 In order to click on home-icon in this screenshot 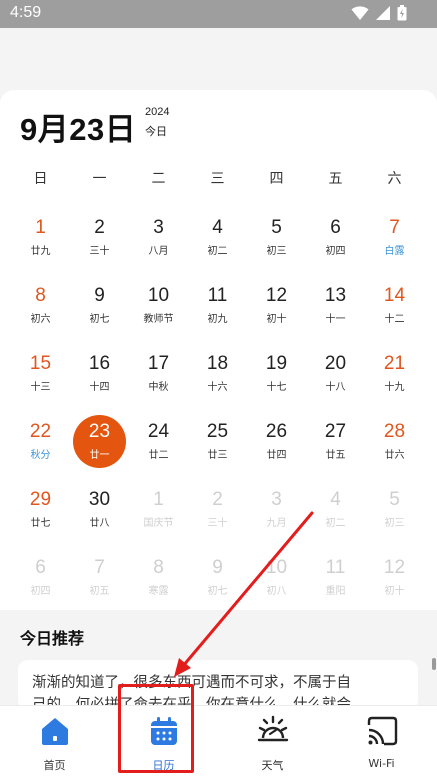, I will do `click(55, 731)`.